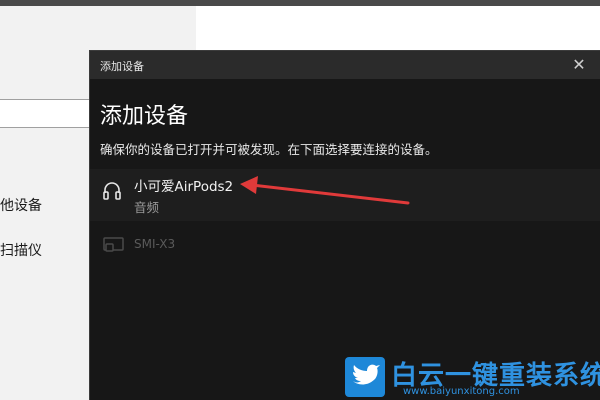 The width and height of the screenshot is (600, 400). Describe the element at coordinates (21, 250) in the screenshot. I see `nav-item-scanners: 扫描仪` at that location.